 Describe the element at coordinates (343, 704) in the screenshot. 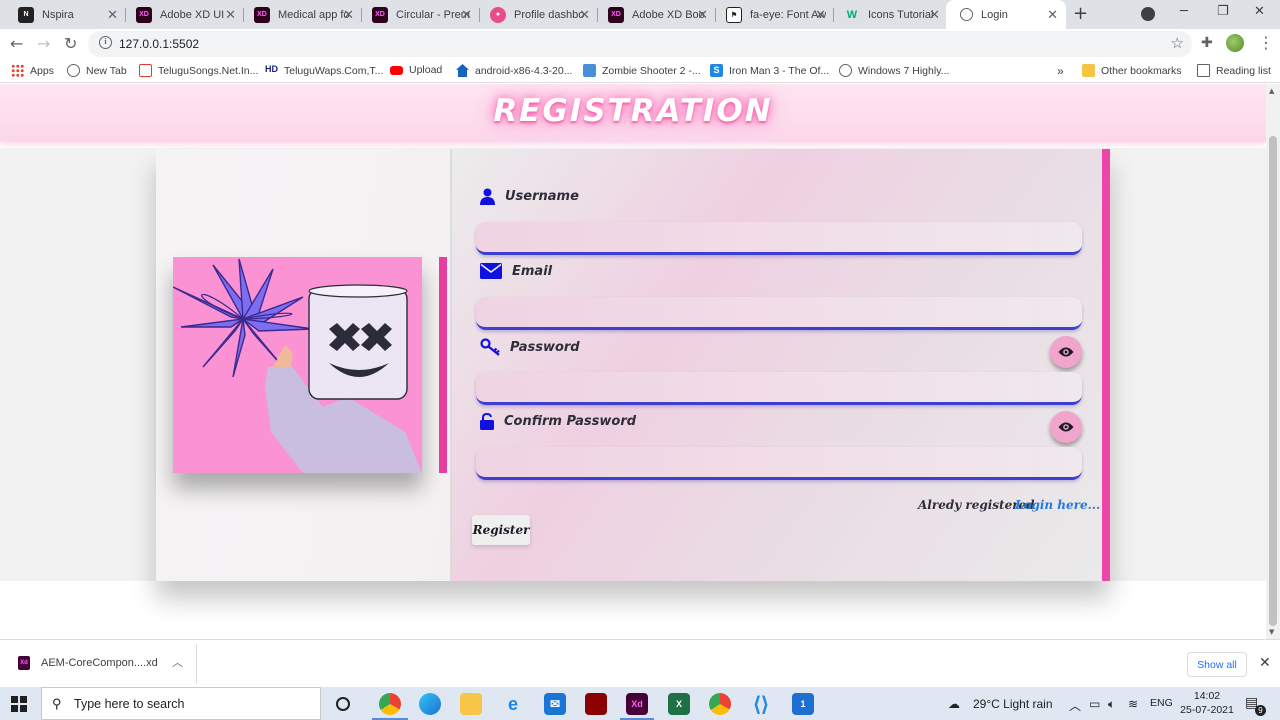

I see `cortana-icon` at that location.